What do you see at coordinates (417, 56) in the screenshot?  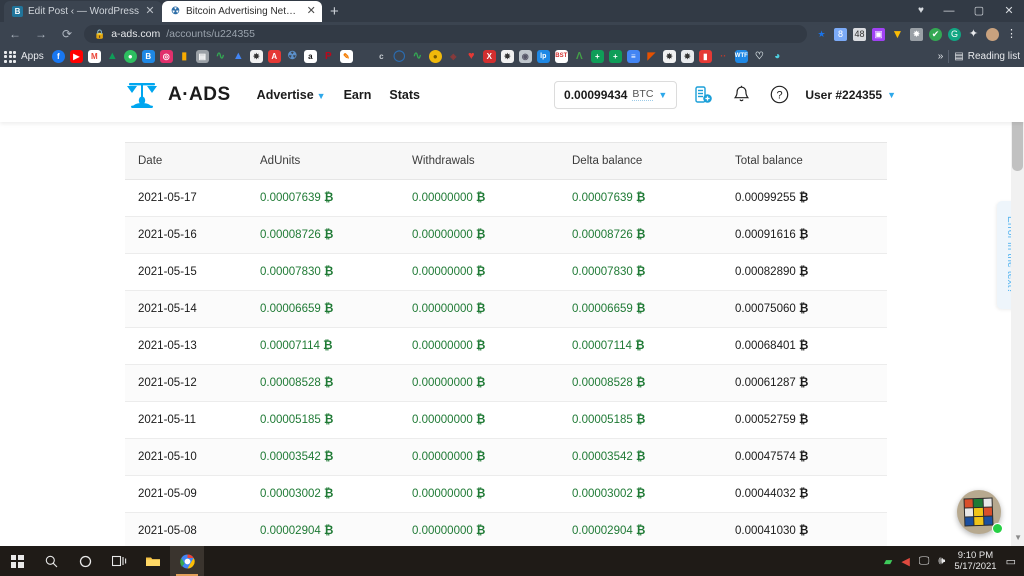 I see `chart-bookmark-icon: ∿` at bounding box center [417, 56].